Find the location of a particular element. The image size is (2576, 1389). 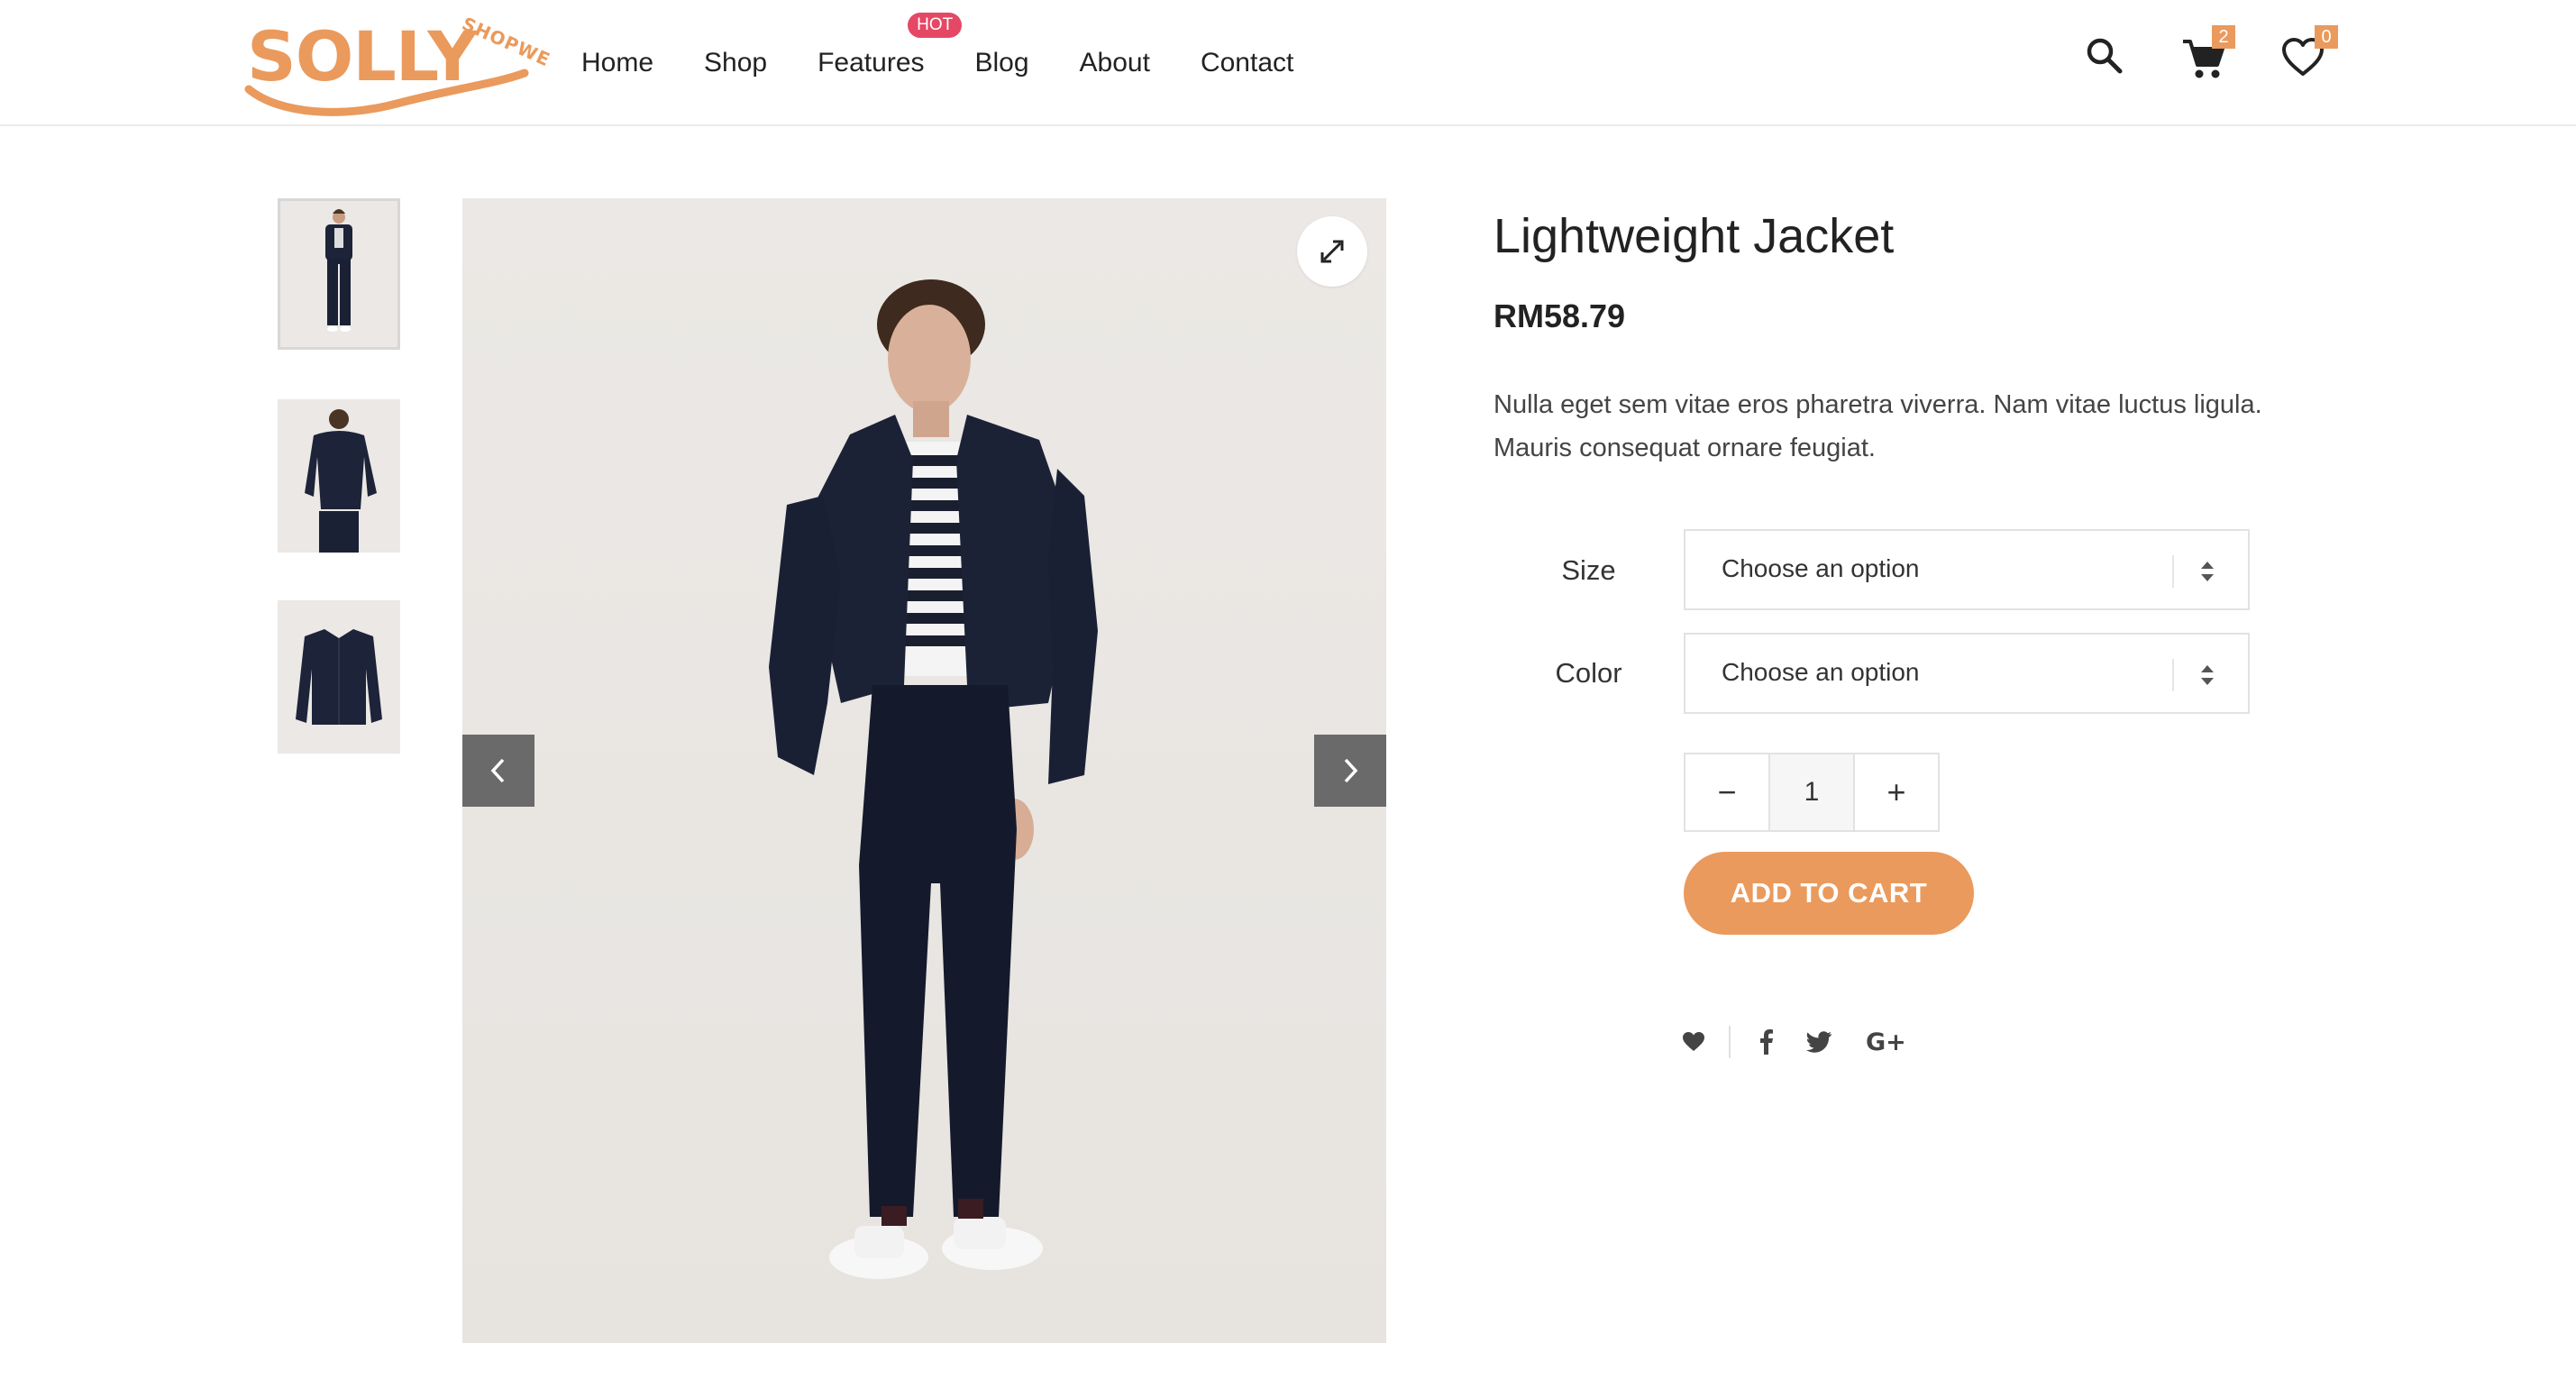

search-icon is located at coordinates (2105, 56).